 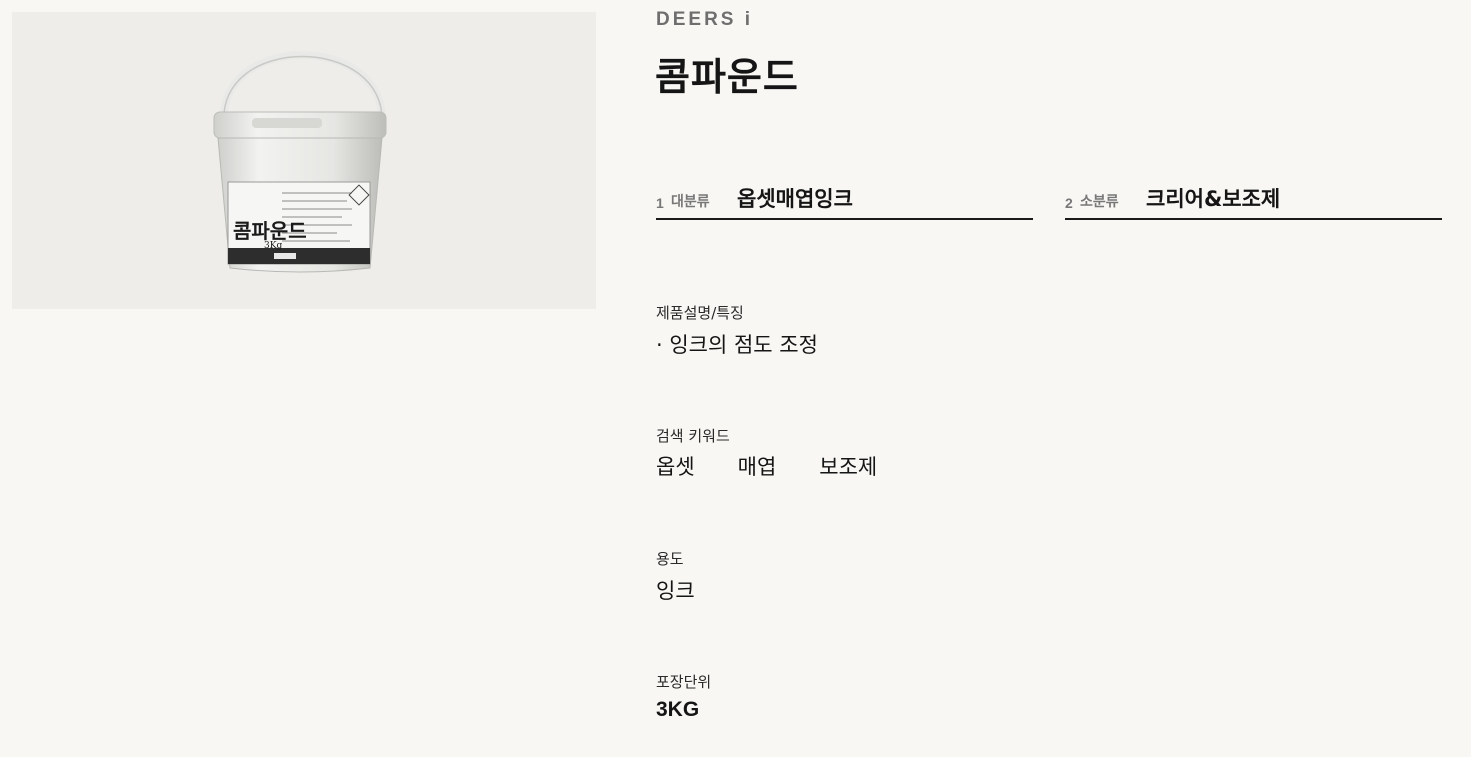 I want to click on package-section: 포장단위 3KG, so click(x=683, y=696).